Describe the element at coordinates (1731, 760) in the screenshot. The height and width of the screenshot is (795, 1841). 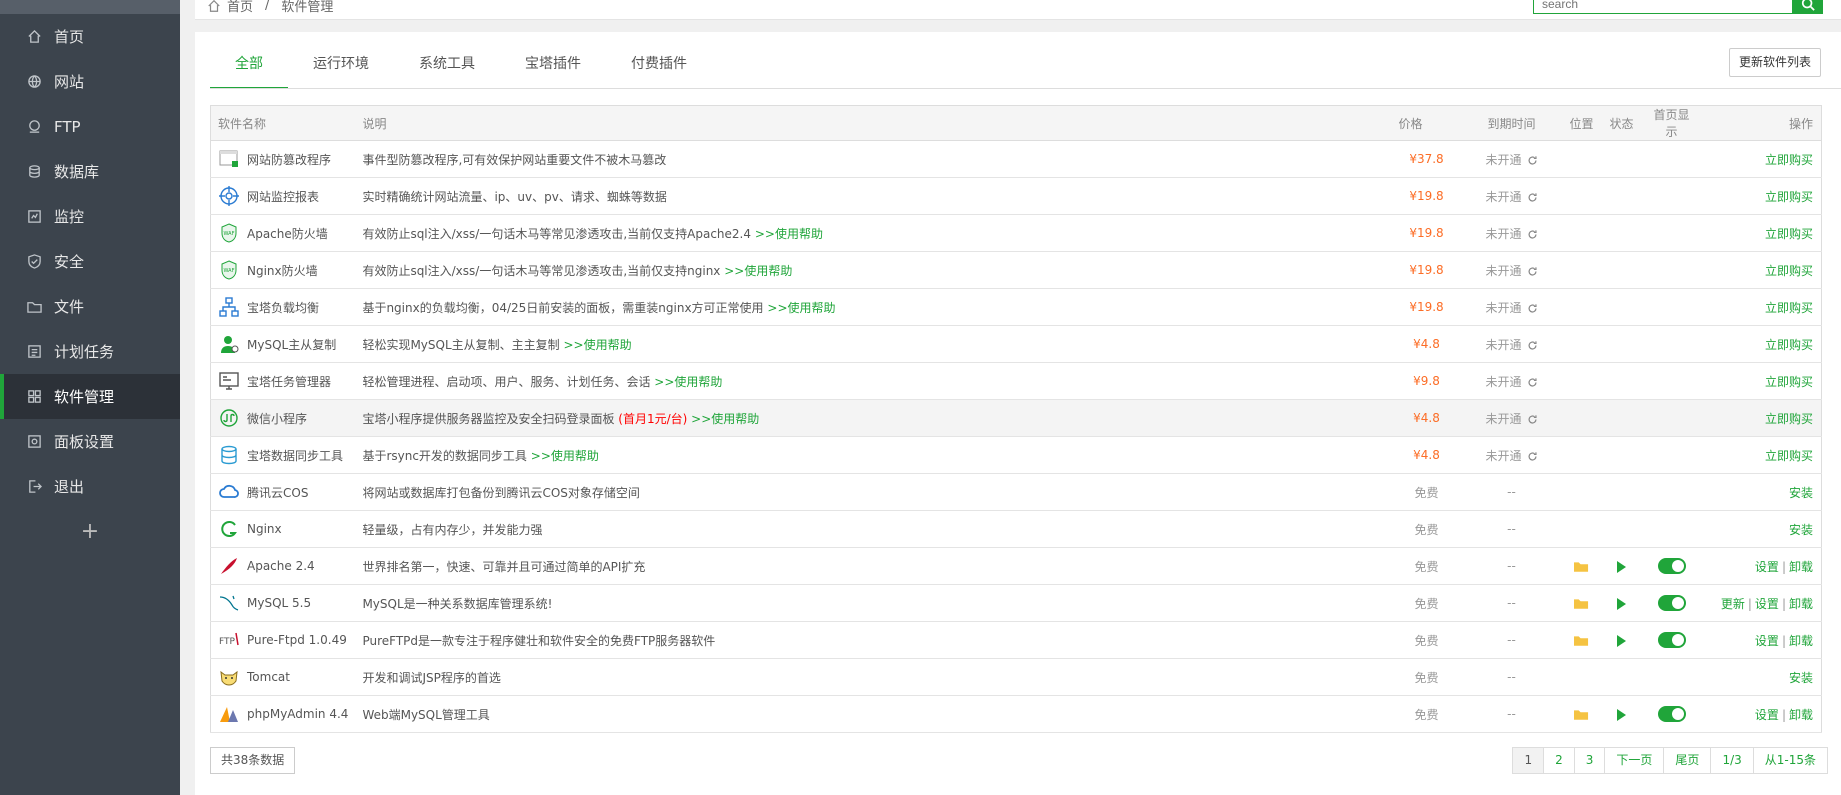
I see `page-indicator: 1/3` at that location.